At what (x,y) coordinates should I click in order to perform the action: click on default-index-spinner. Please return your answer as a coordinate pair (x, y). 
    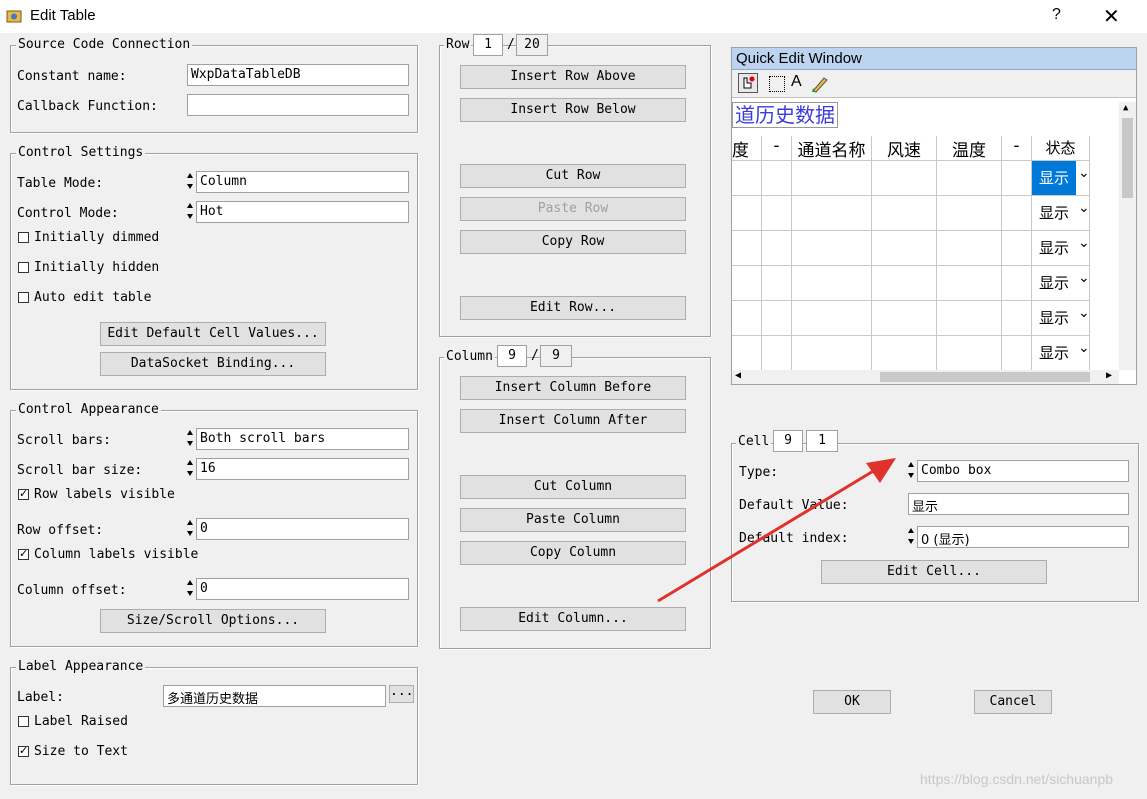
    Looking at the image, I should click on (912, 537).